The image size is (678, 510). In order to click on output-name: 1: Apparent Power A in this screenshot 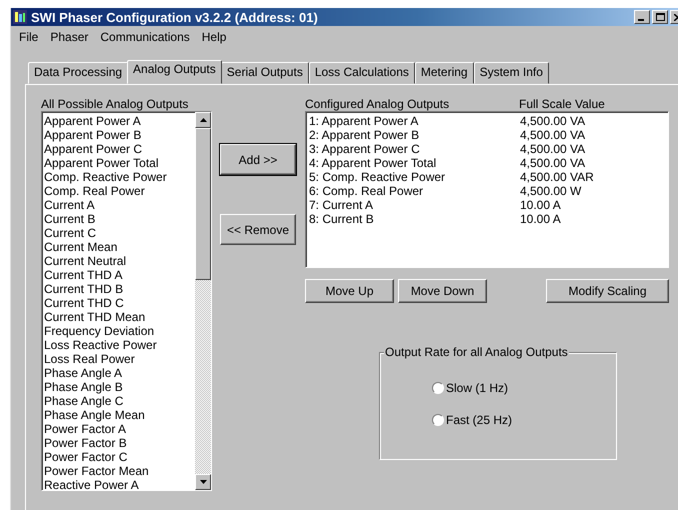, I will do `click(414, 121)`.